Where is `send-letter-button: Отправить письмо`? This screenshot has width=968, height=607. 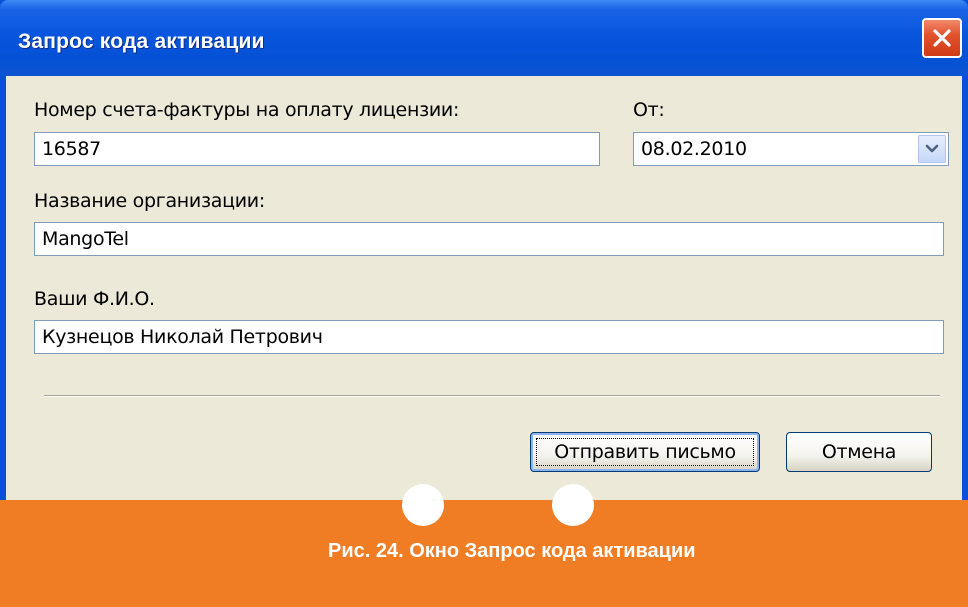 send-letter-button: Отправить письмо is located at coordinates (645, 452).